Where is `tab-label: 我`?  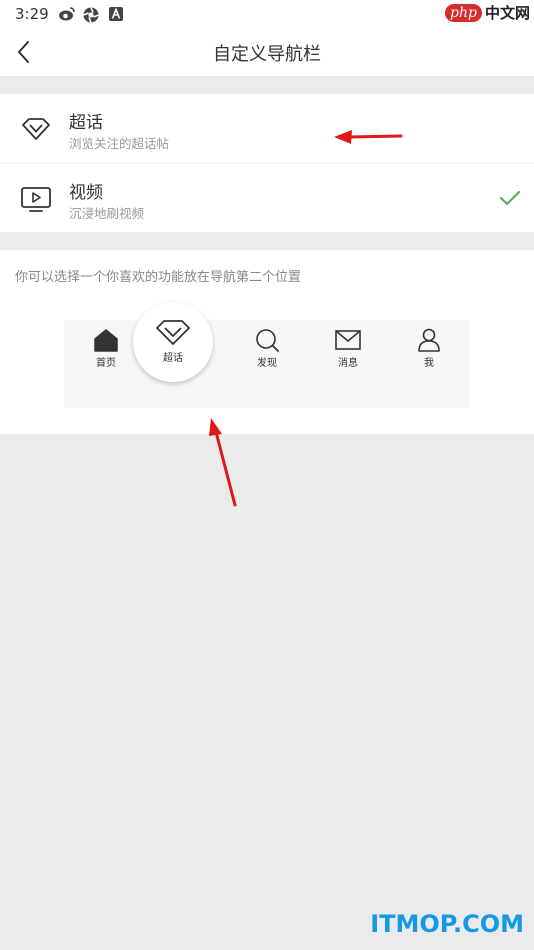
tab-label: 我 is located at coordinates (429, 363).